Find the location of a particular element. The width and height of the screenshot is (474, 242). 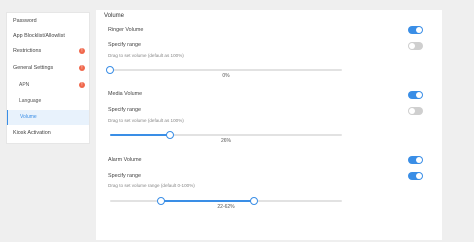

media-hint: Drag to set volume (default as 100%) is located at coordinates (146, 120).